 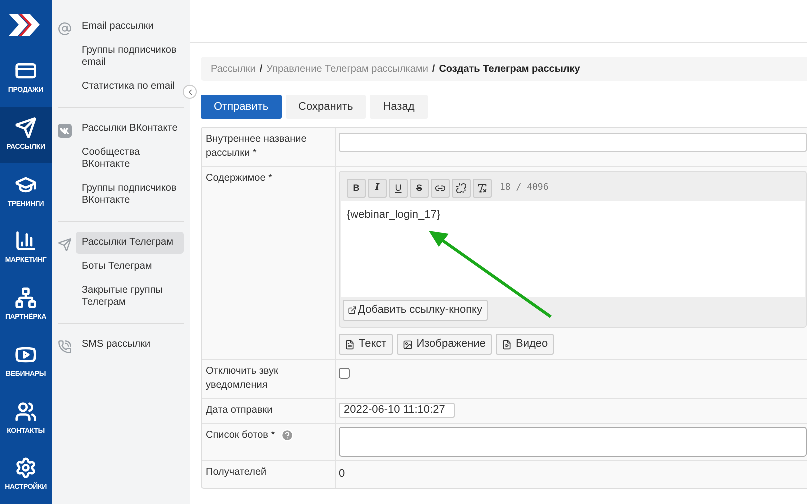 I want to click on settings-icon, so click(x=26, y=468).